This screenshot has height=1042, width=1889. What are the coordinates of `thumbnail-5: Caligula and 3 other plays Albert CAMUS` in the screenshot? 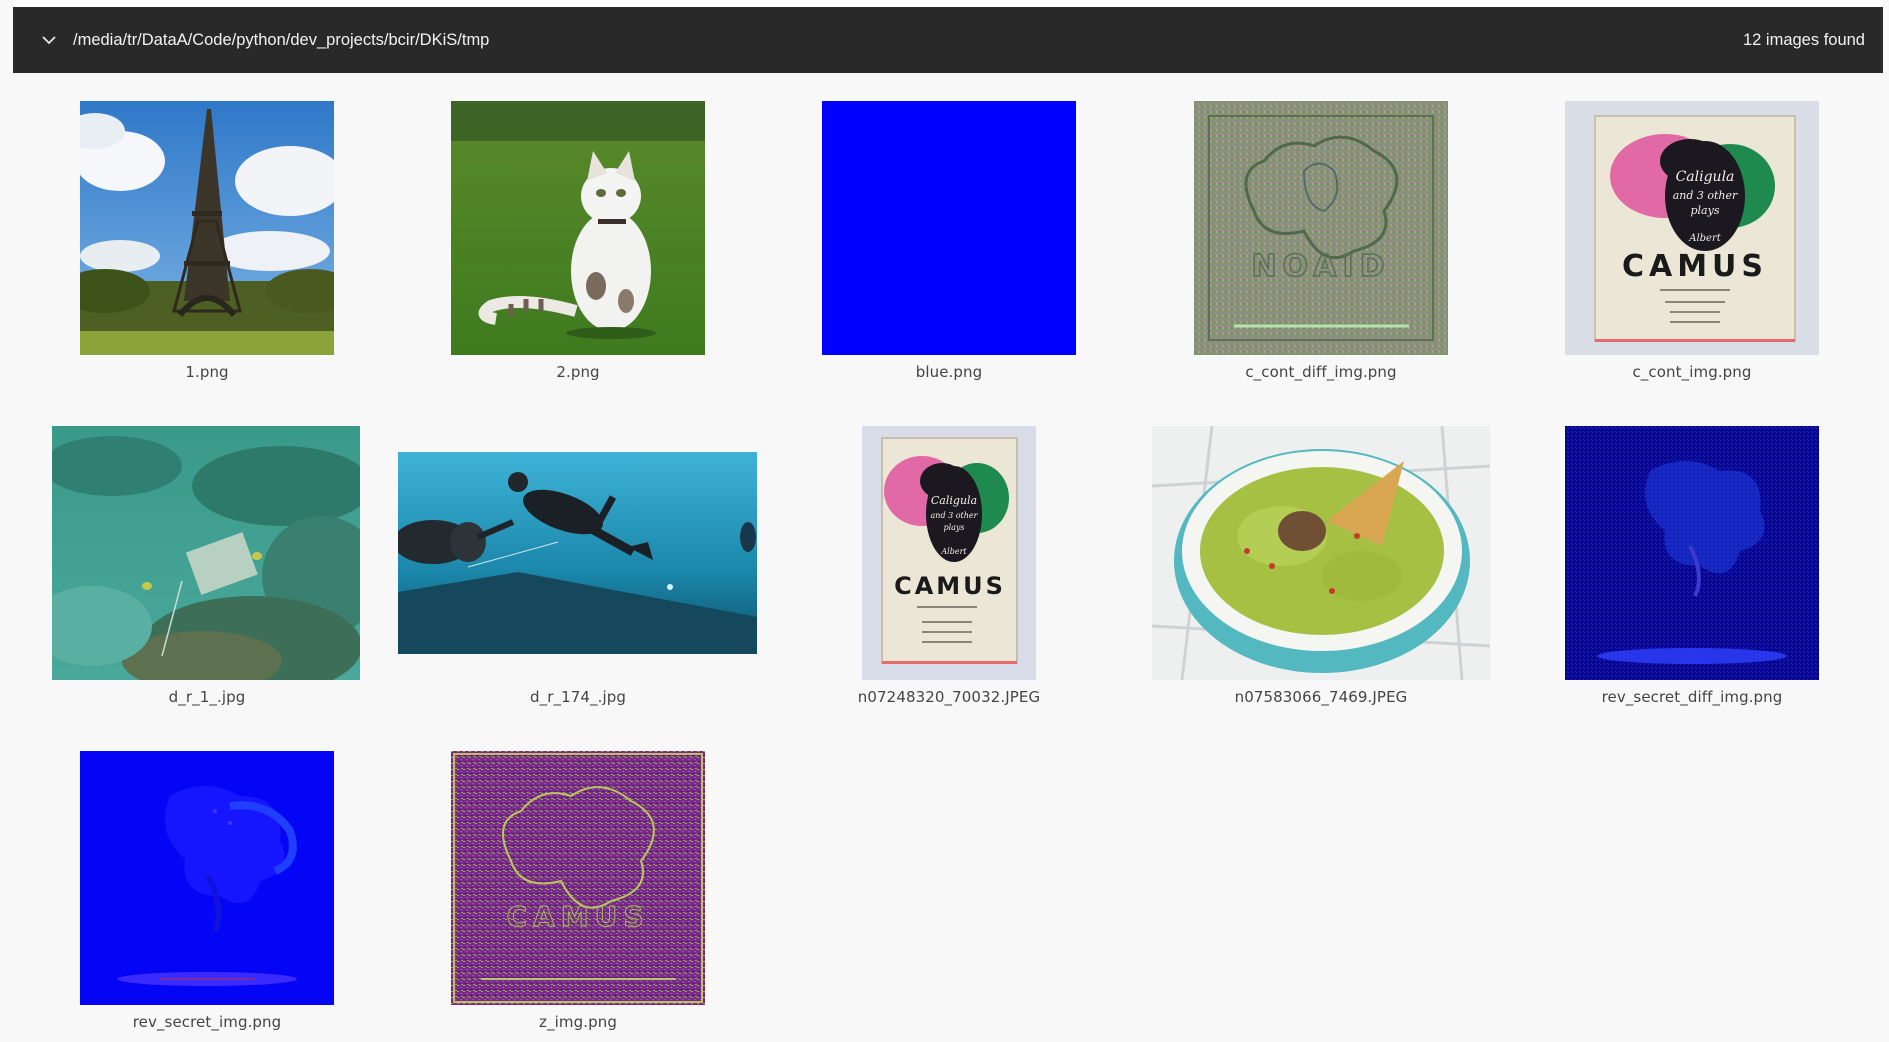 It's located at (1692, 228).